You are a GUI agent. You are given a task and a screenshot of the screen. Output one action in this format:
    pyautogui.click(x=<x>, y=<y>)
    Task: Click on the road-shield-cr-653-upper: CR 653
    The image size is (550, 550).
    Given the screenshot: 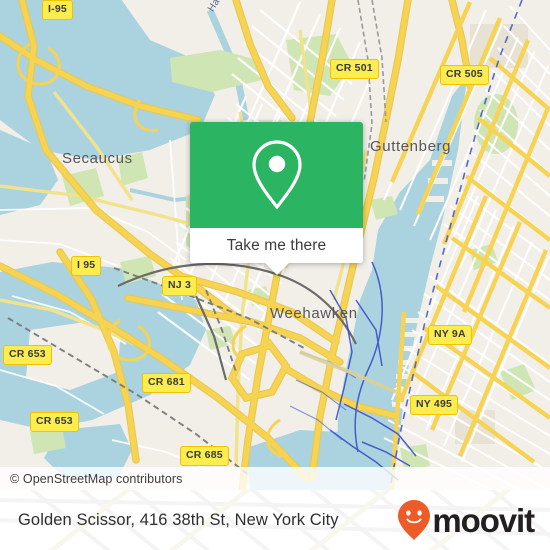 What is the action you would take?
    pyautogui.click(x=27, y=355)
    